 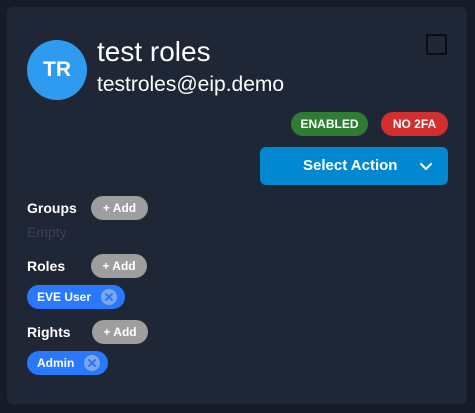 I want to click on groups-label: Groups, so click(x=52, y=208).